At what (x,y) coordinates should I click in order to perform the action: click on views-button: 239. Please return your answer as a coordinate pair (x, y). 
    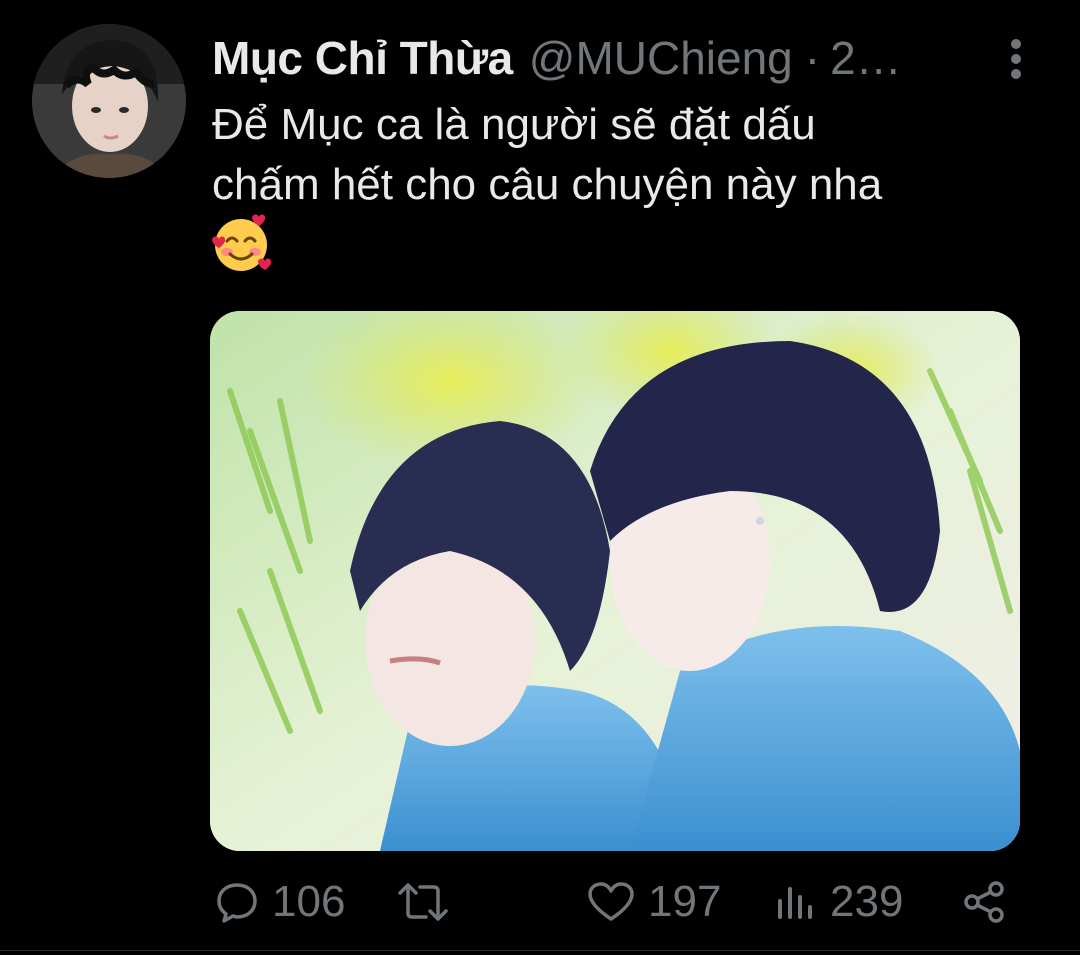
    Looking at the image, I should click on (838, 902).